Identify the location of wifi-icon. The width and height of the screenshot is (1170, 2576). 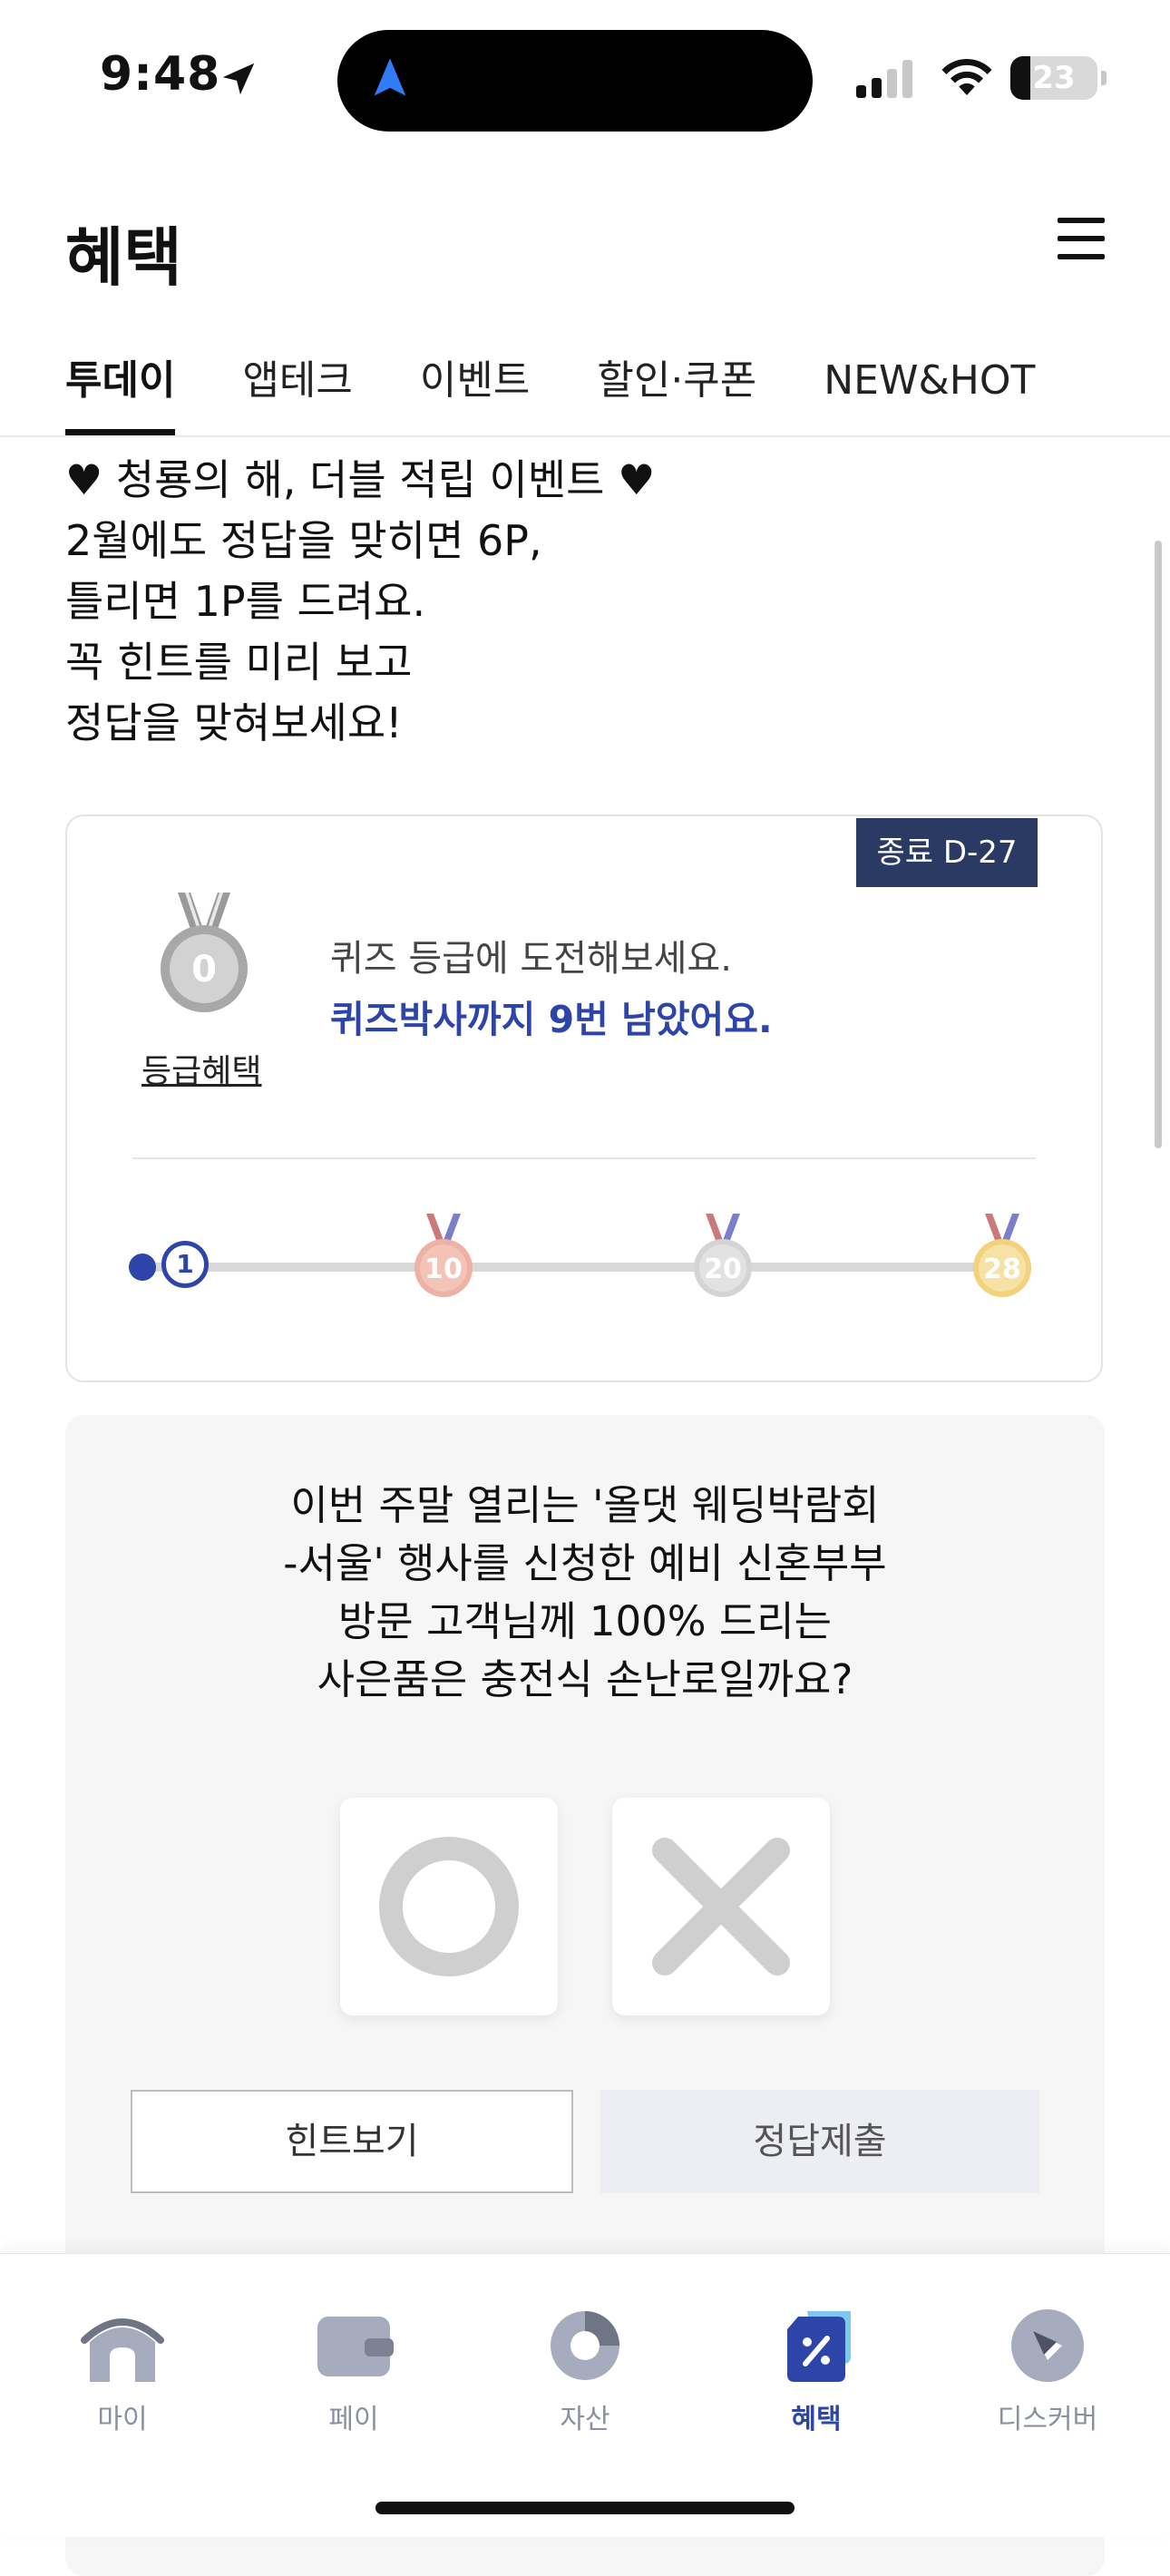
(967, 76).